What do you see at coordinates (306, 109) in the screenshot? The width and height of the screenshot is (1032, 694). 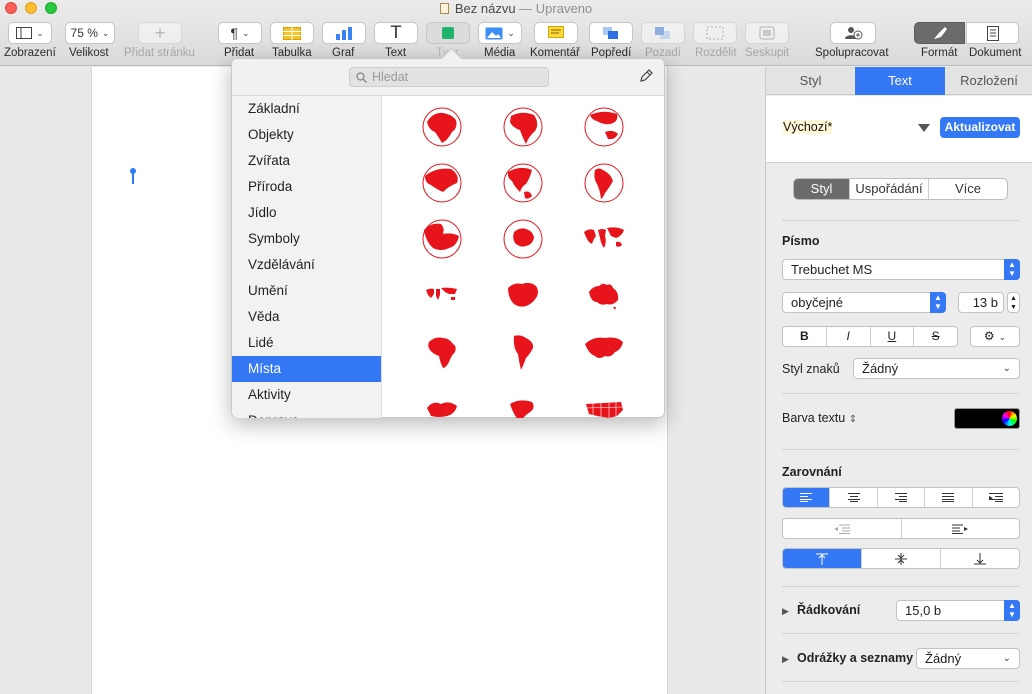 I see `category-zakladni: Základní` at bounding box center [306, 109].